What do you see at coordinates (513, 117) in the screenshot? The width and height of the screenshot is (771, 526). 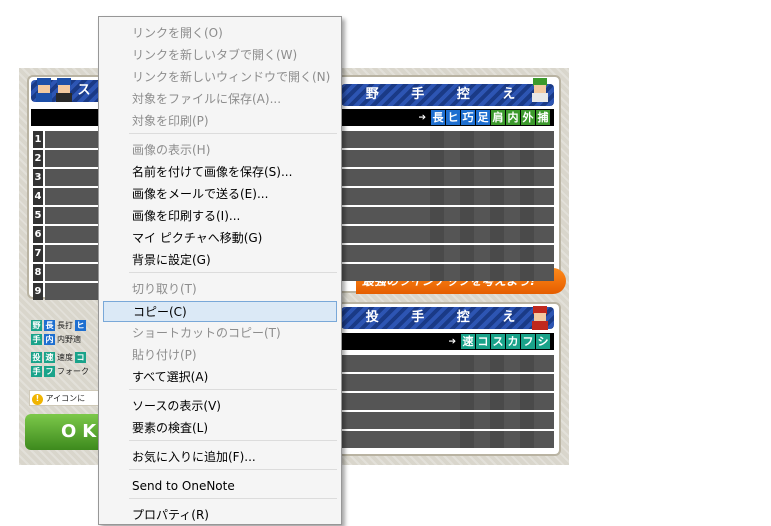 I see `stat-abbr-tag: 内` at bounding box center [513, 117].